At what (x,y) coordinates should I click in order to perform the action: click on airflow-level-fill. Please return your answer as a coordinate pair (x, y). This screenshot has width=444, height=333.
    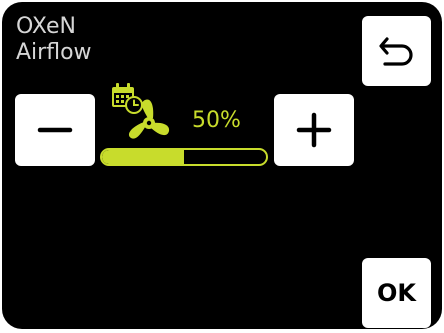
    Looking at the image, I should click on (143, 157).